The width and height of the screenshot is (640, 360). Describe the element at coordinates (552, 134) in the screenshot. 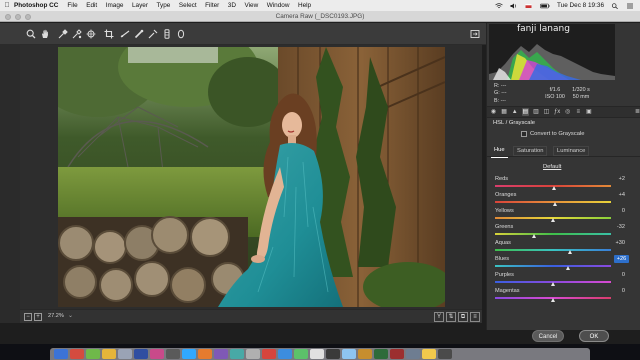

I see `convert-to-grayscale: Convert to Grayscale` at that location.